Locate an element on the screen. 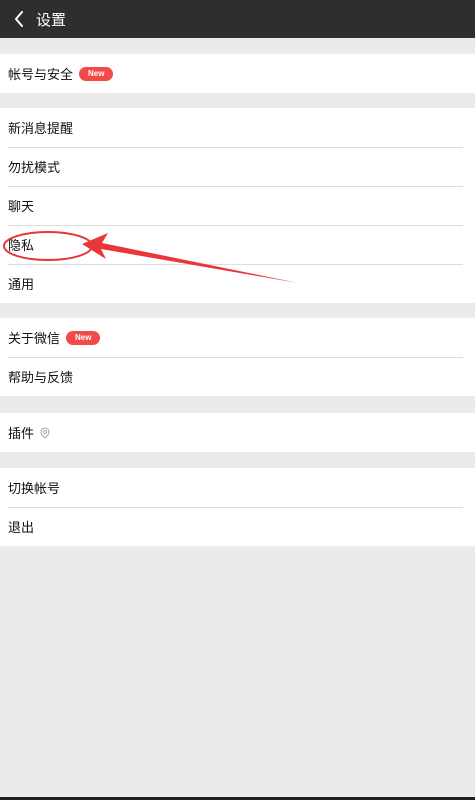 The height and width of the screenshot is (800, 475). item-label: 勿扰模式 is located at coordinates (34, 168).